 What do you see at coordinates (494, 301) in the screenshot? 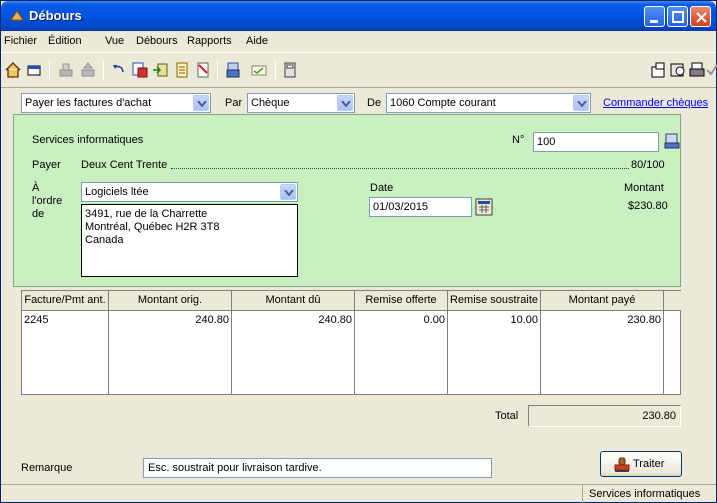
I see `column-header-discount-taken: Remise soustraite` at bounding box center [494, 301].